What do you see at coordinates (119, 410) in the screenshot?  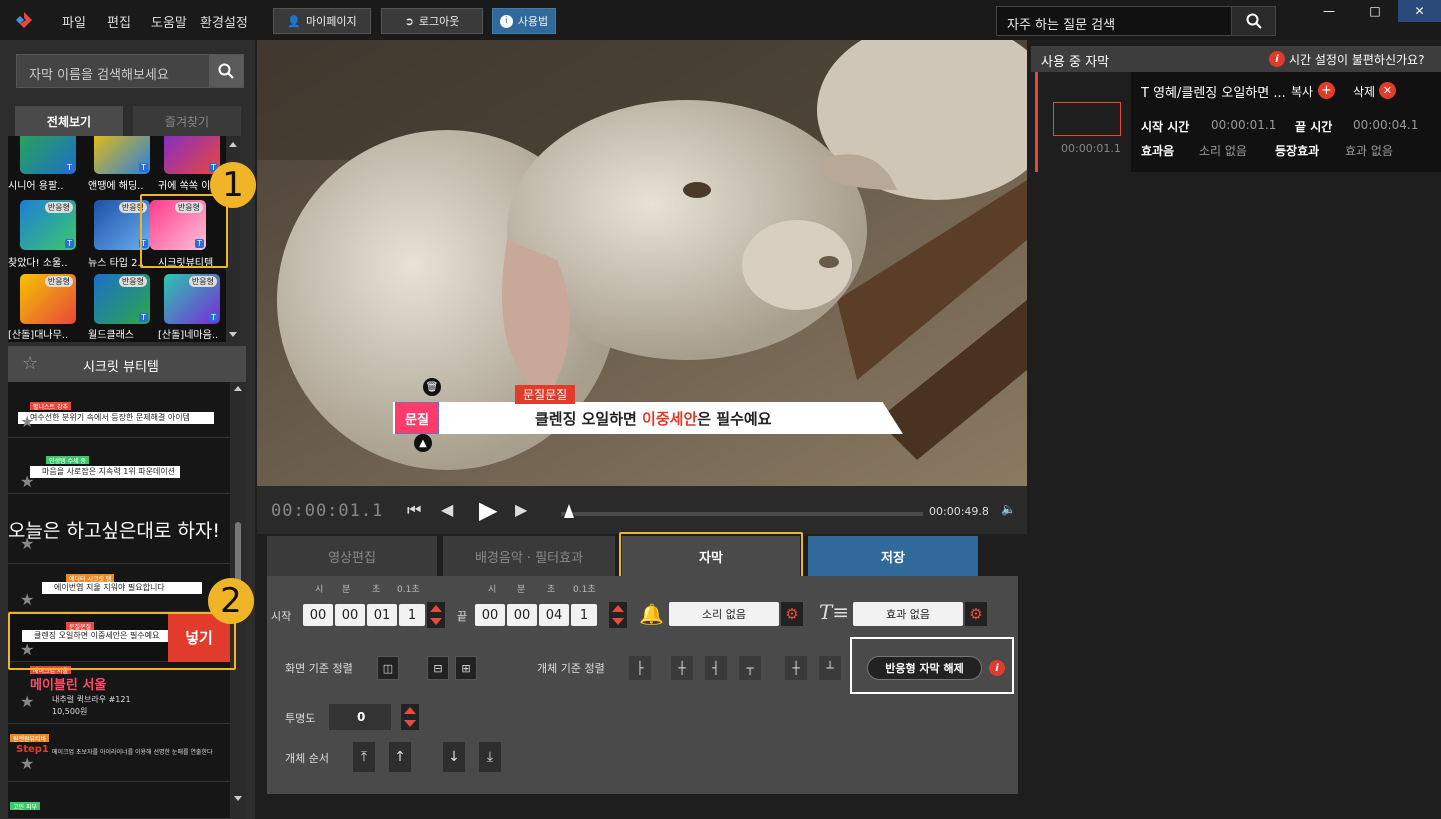 I see `list-item: 혈니스트 강추 여수선한 분위기 속에서 등장한 문제해결 아이템 ★` at bounding box center [119, 410].